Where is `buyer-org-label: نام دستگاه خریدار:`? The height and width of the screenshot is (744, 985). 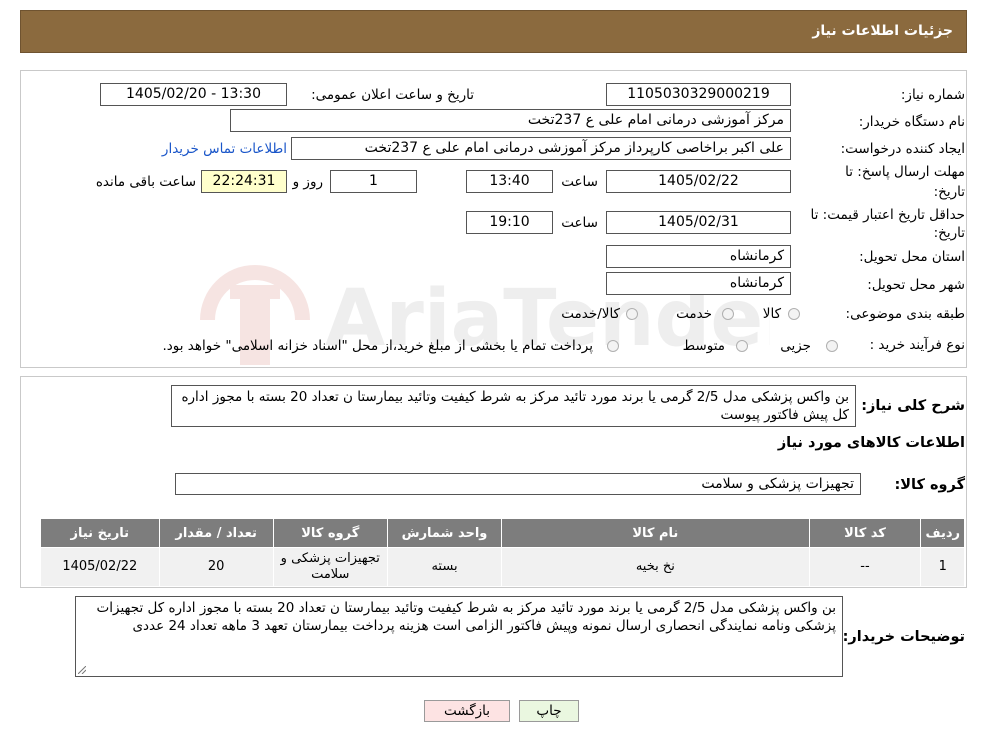 buyer-org-label: نام دستگاه خریدار: is located at coordinates (911, 122).